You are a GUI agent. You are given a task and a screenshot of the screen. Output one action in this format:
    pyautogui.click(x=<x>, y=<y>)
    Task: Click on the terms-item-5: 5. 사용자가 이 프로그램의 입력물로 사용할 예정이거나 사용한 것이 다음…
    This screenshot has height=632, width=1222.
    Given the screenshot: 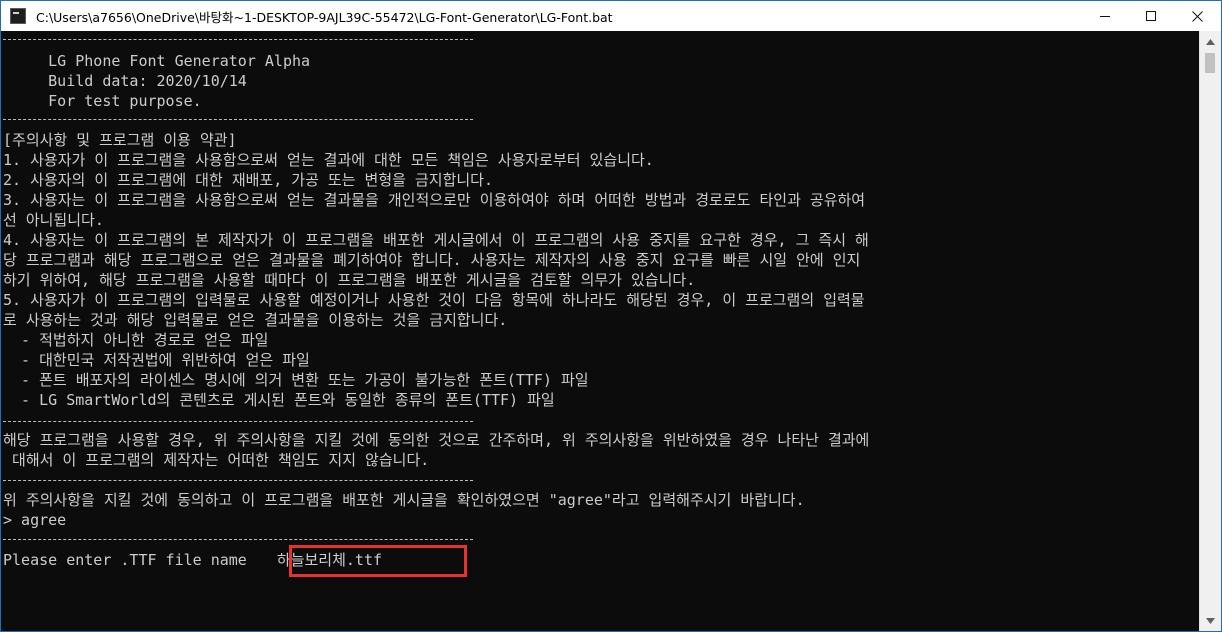 What is the action you would take?
    pyautogui.click(x=434, y=300)
    